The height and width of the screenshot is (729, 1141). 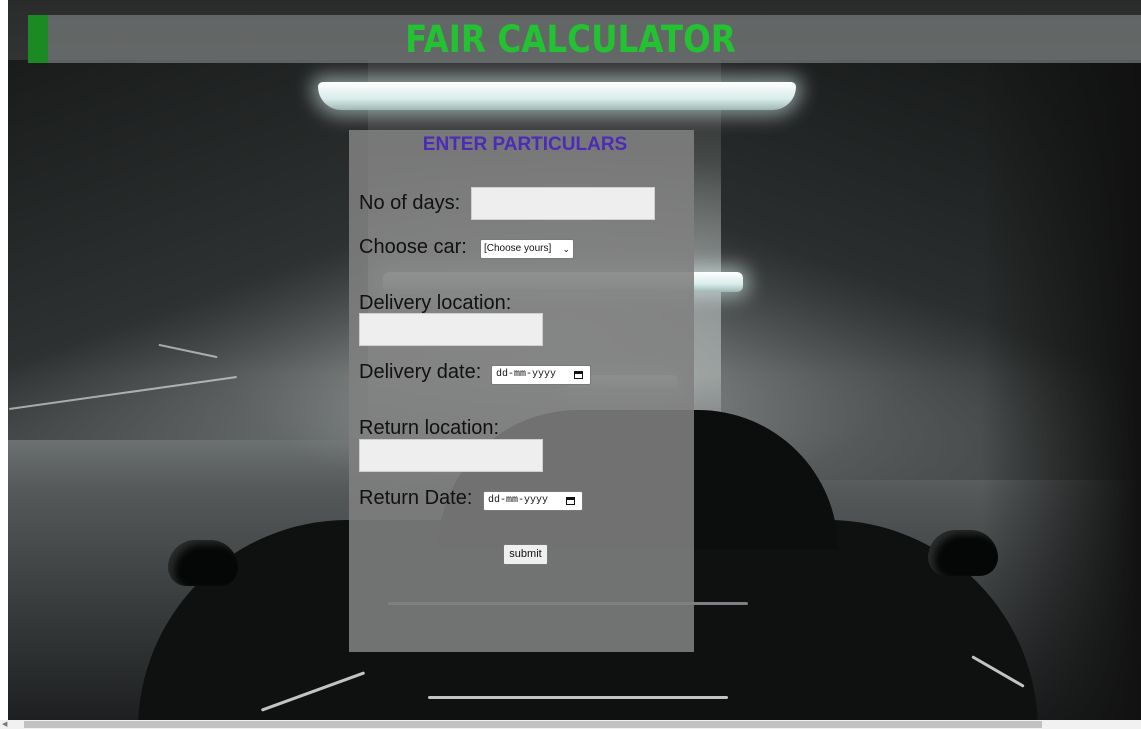 I want to click on delivery-date-input: dd-mm-yyyy, so click(x=541, y=375).